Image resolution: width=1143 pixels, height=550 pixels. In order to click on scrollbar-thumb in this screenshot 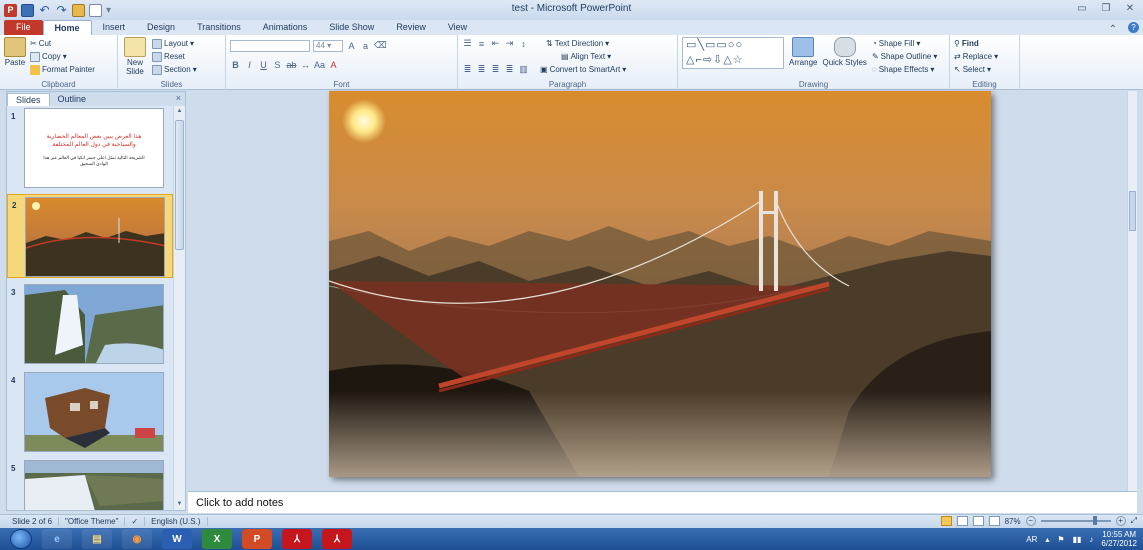, I will do `click(179, 185)`.